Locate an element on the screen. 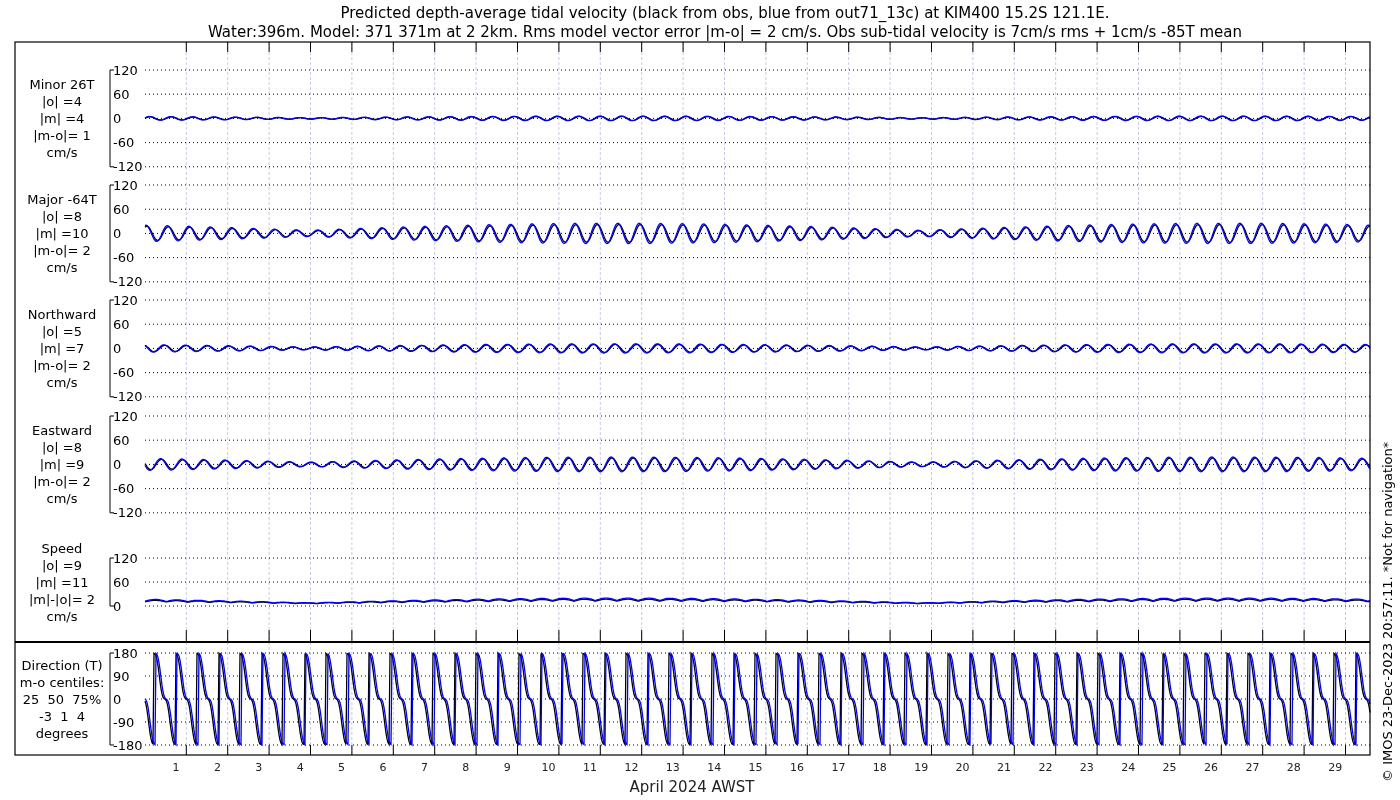 The image size is (1400, 800). day-label: 7 is located at coordinates (424, 767).